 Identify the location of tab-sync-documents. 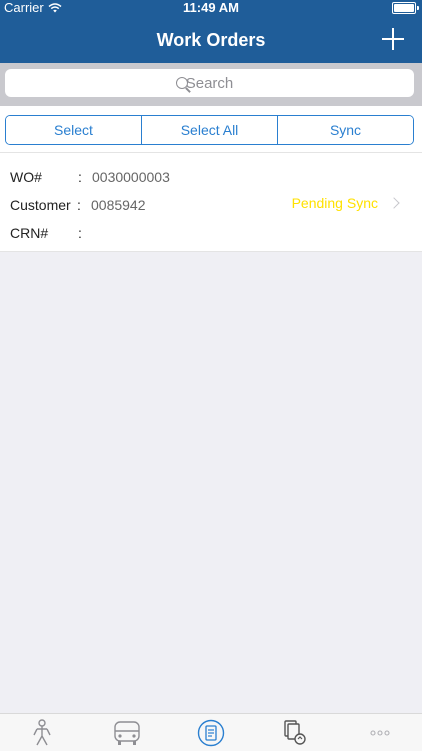
(295, 732).